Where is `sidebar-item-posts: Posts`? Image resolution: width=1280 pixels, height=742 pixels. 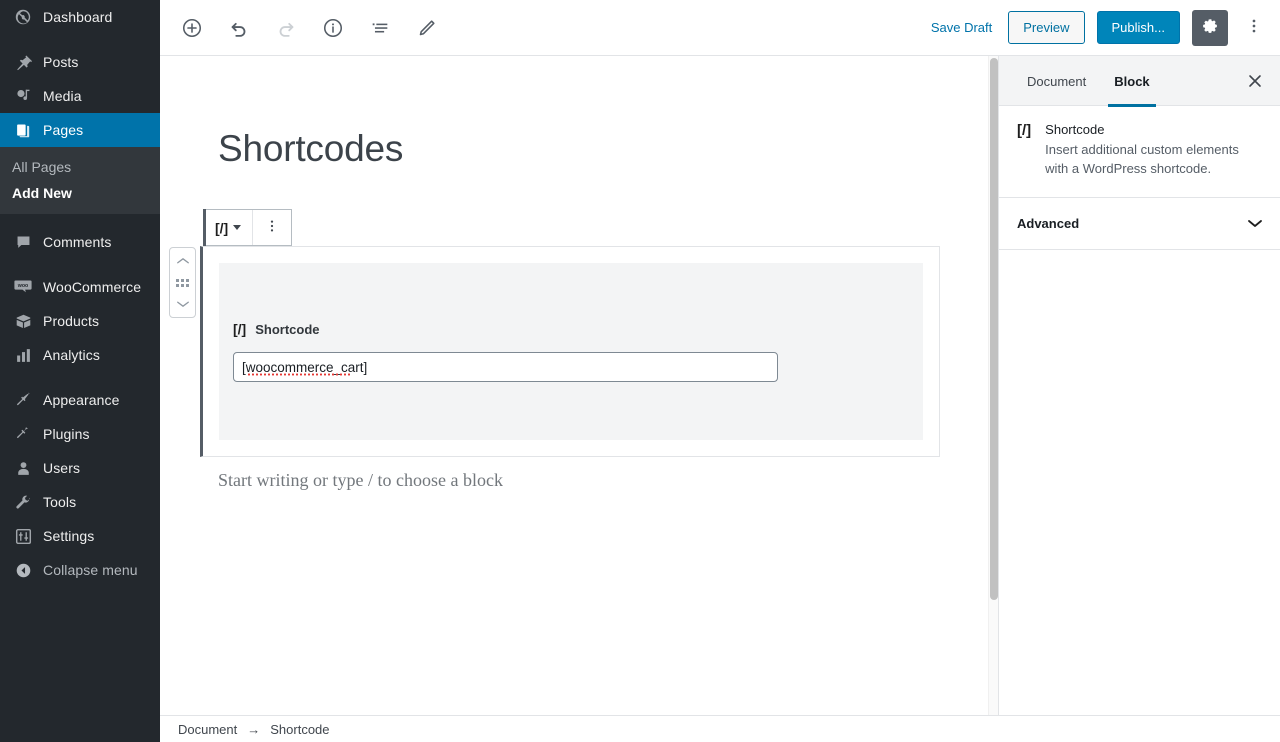 sidebar-item-posts: Posts is located at coordinates (80, 62).